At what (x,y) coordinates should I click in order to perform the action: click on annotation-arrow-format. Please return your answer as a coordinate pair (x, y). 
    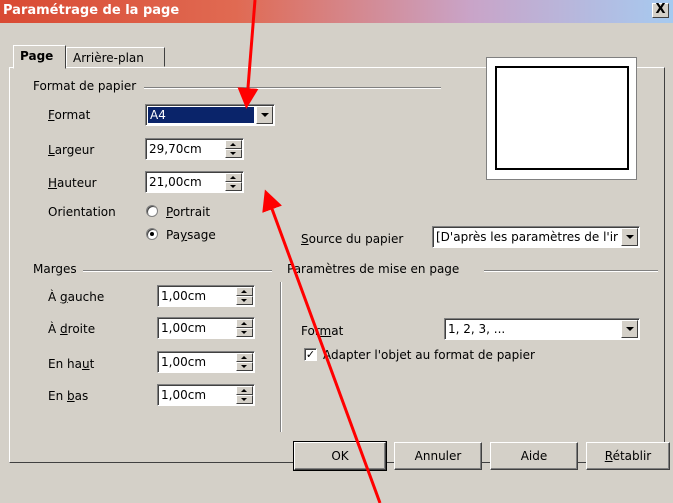
    Looking at the image, I should click on (248, 54).